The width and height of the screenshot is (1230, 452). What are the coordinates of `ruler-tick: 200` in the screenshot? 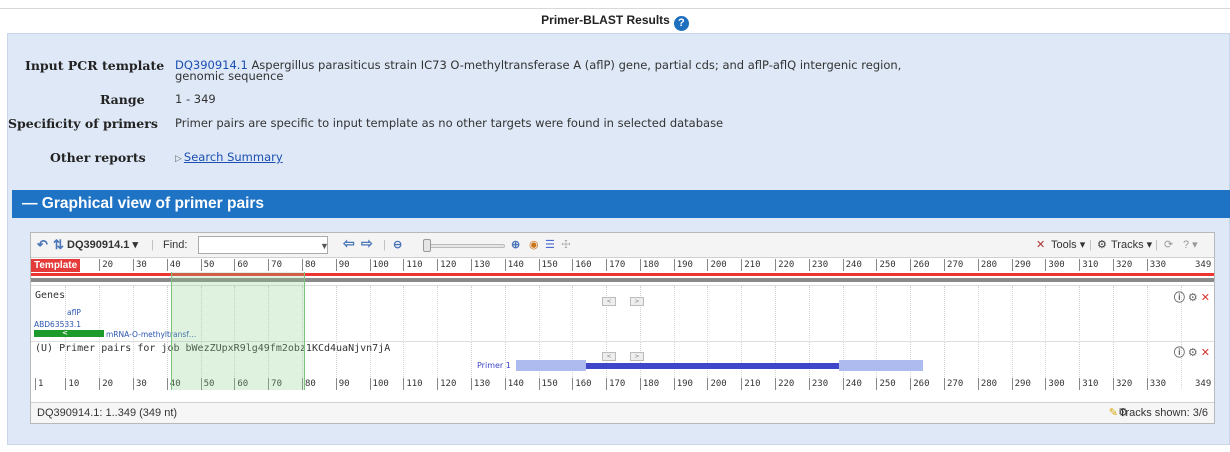 It's located at (717, 265).